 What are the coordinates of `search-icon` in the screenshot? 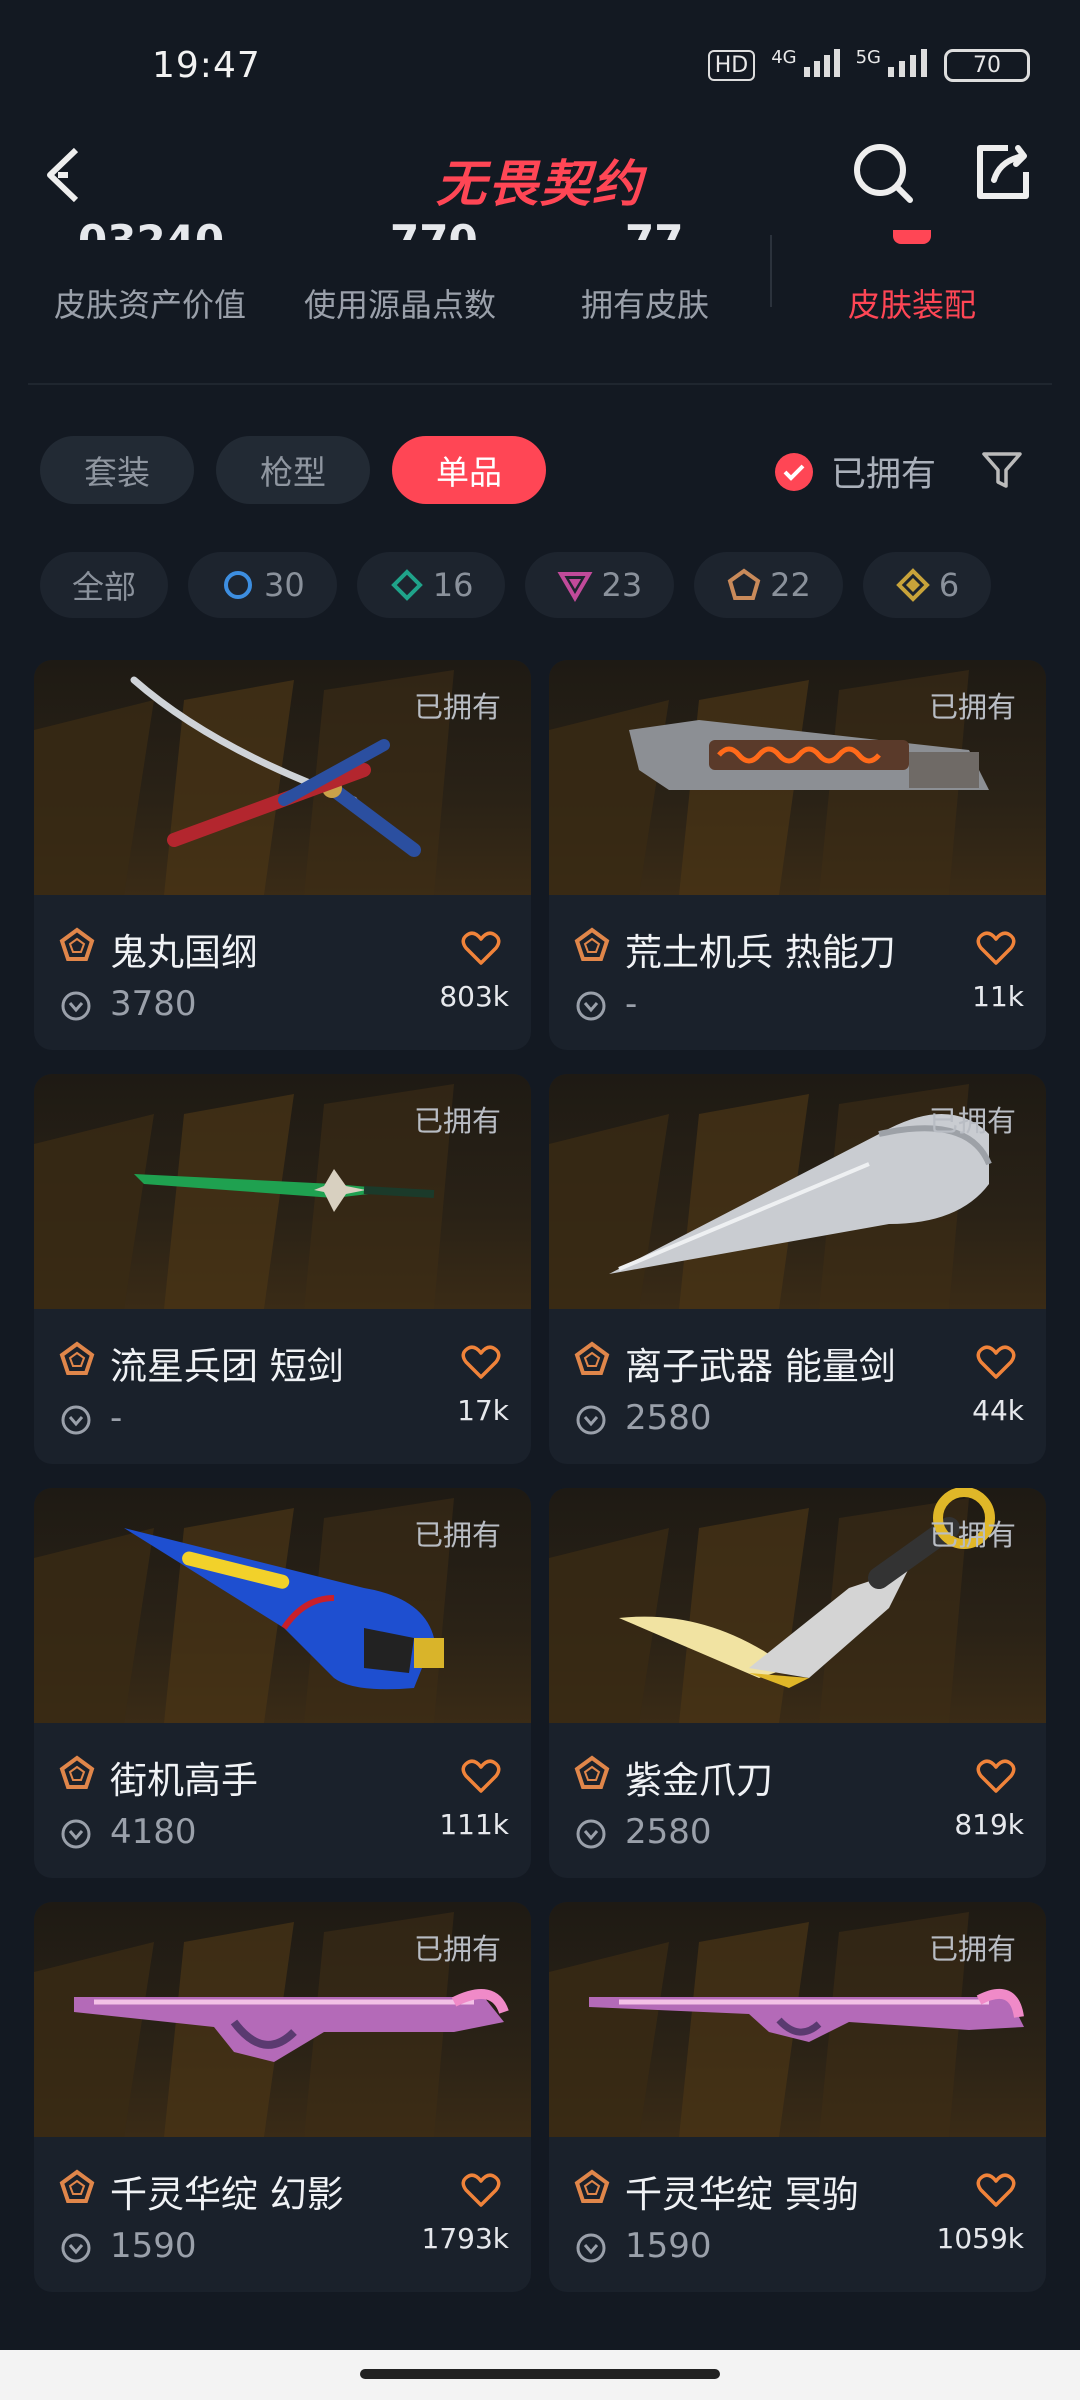 It's located at (883, 173).